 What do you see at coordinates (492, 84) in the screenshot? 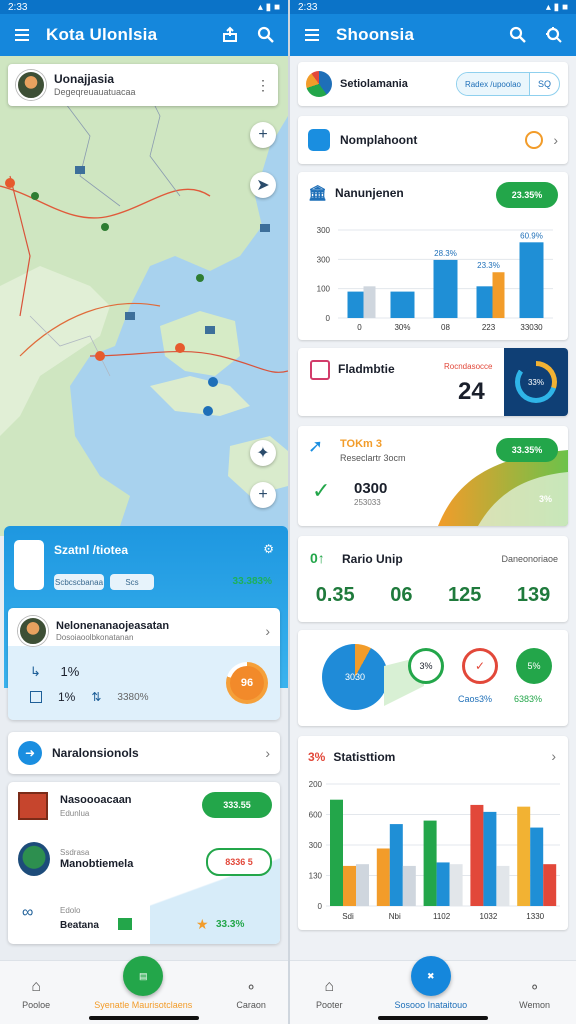
I see `summary-chip-1: Radex /upoolao` at bounding box center [492, 84].